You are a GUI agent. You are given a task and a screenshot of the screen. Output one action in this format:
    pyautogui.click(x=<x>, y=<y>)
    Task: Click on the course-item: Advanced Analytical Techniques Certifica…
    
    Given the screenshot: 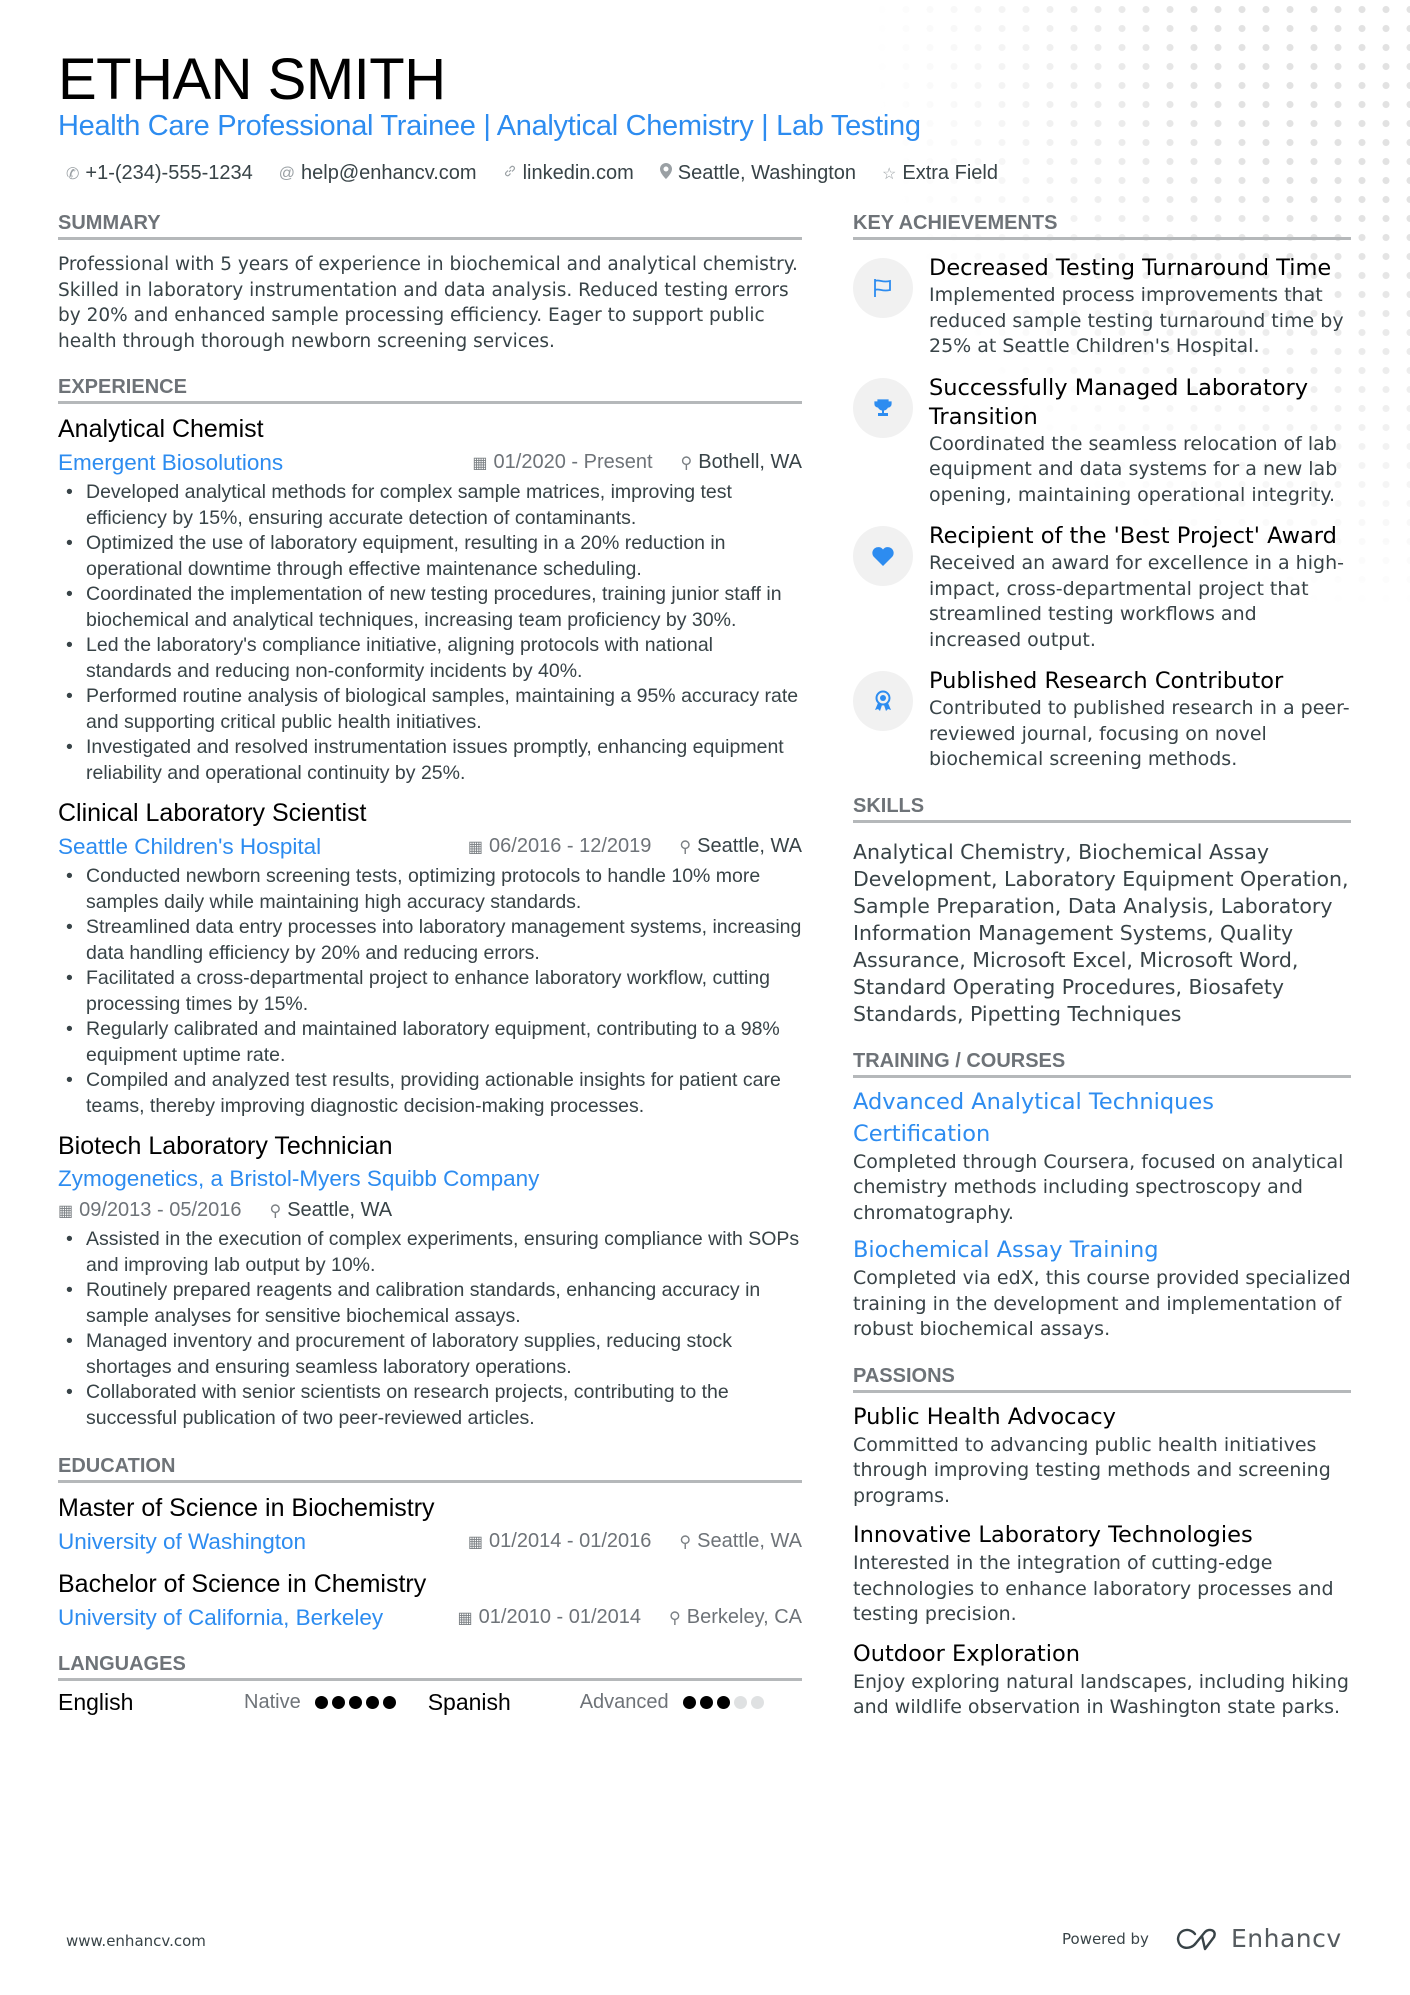 What is the action you would take?
    pyautogui.click(x=1102, y=1156)
    